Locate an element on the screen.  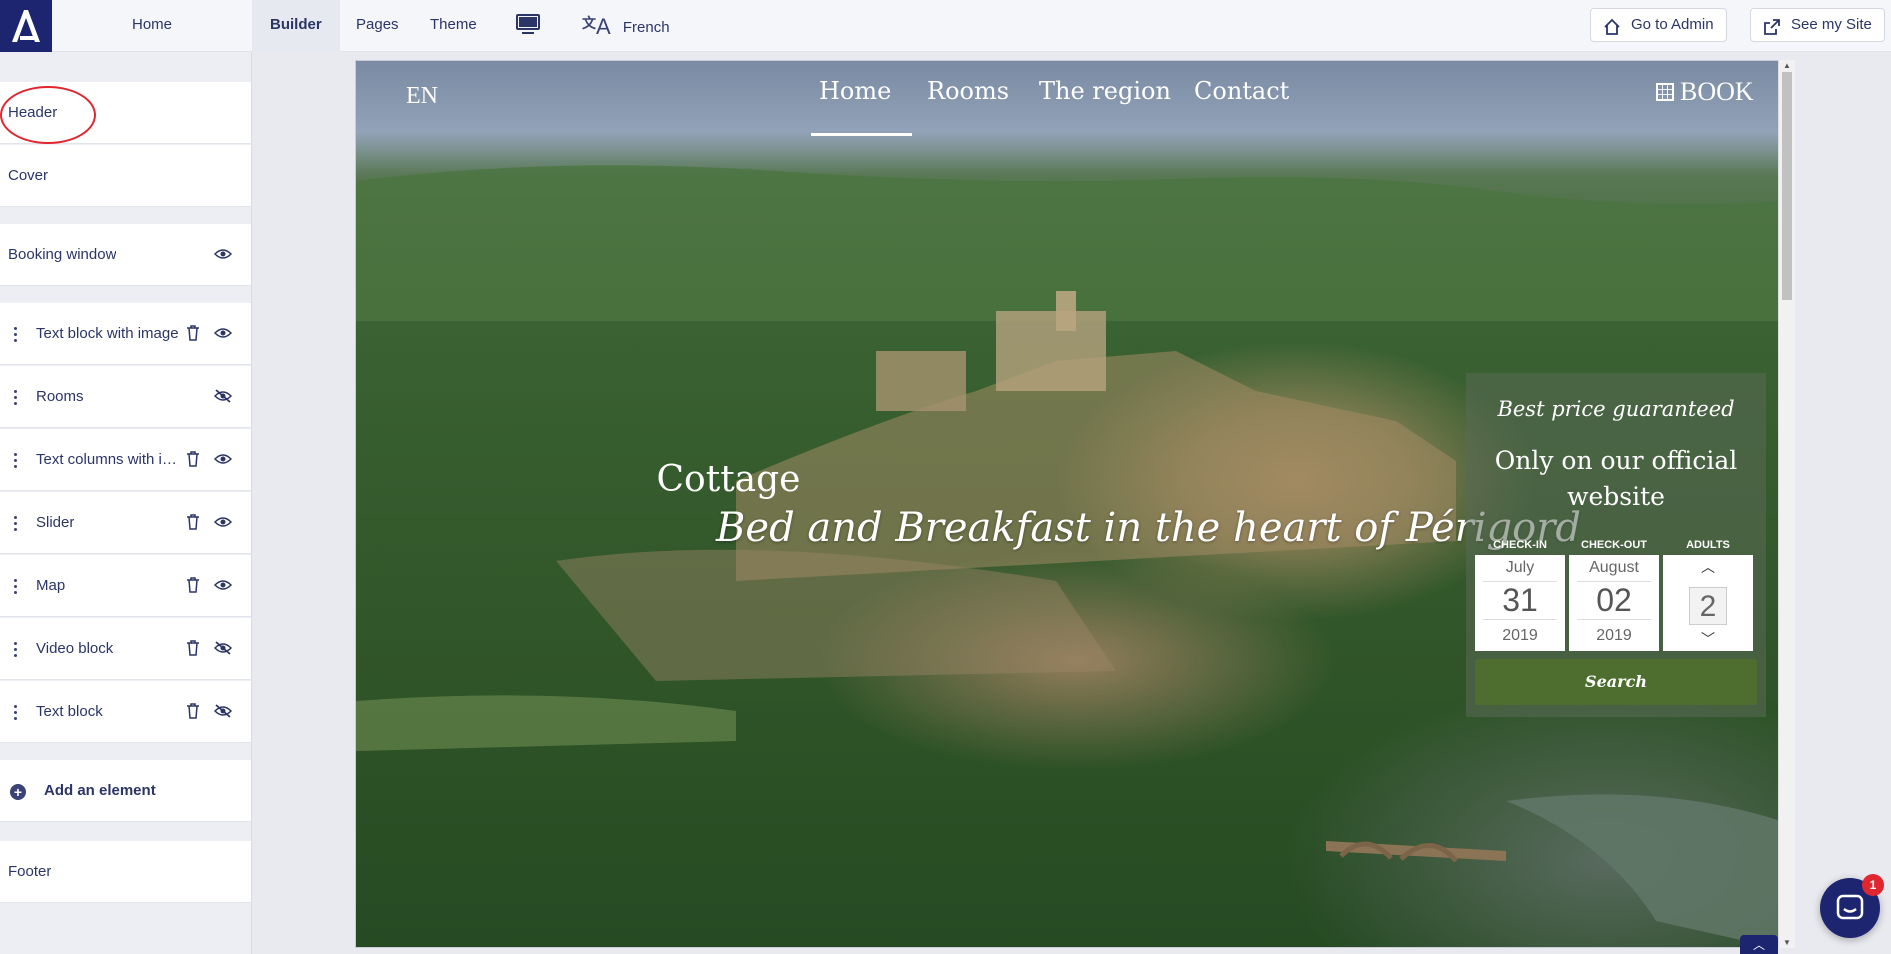
add-element-button: + Add an element is located at coordinates (125, 791).